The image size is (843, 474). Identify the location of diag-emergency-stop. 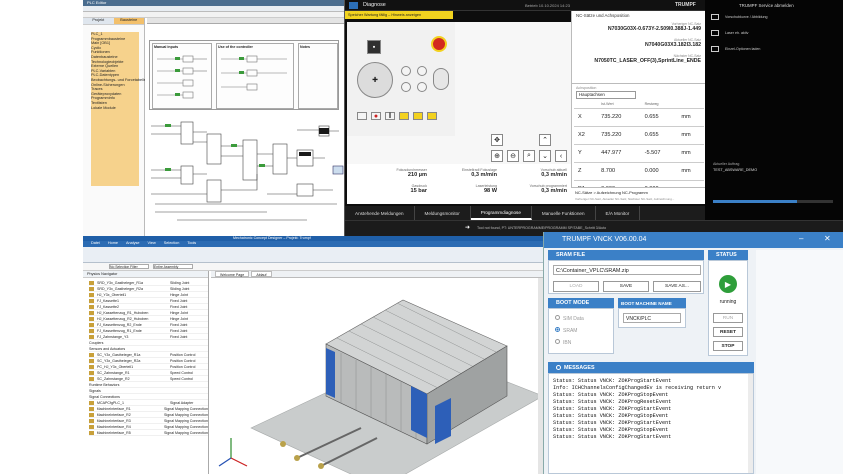
(439, 44).